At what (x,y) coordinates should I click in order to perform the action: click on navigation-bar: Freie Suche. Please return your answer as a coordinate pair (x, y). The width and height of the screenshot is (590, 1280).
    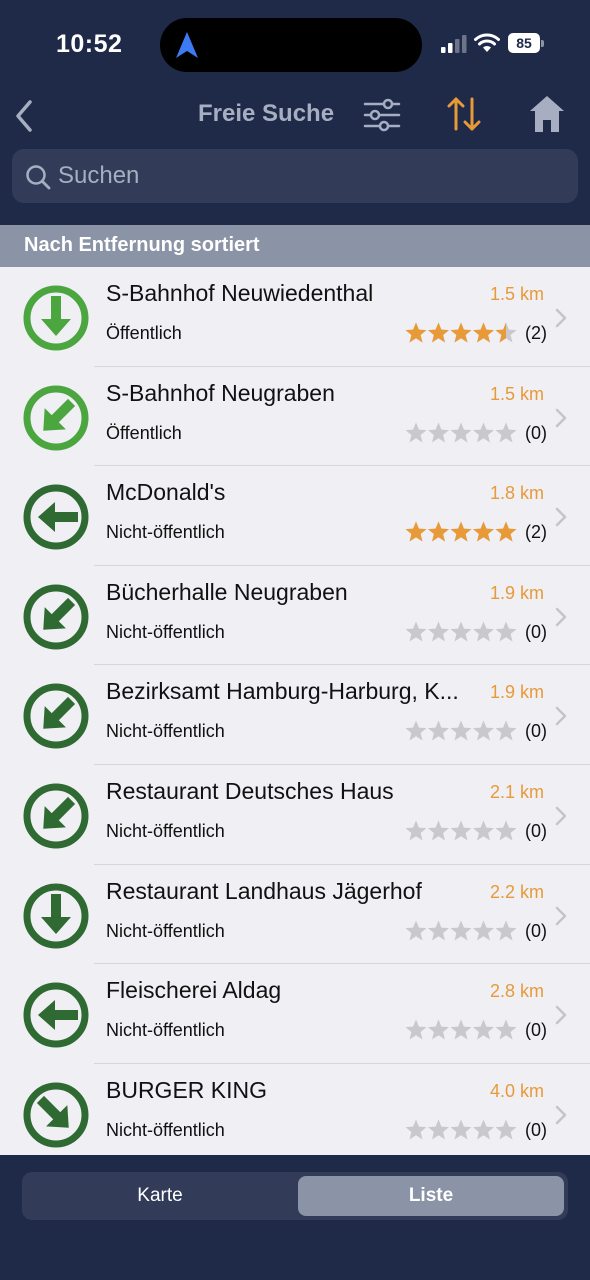
    Looking at the image, I should click on (295, 116).